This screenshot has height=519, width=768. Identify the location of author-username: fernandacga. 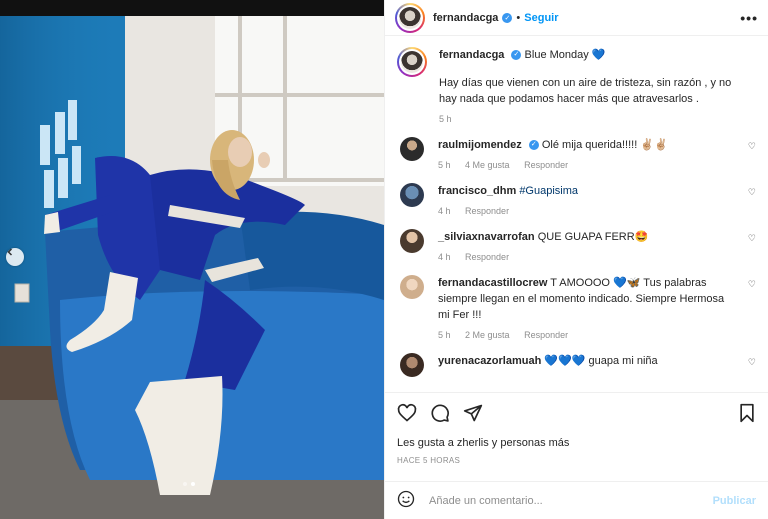
(465, 18).